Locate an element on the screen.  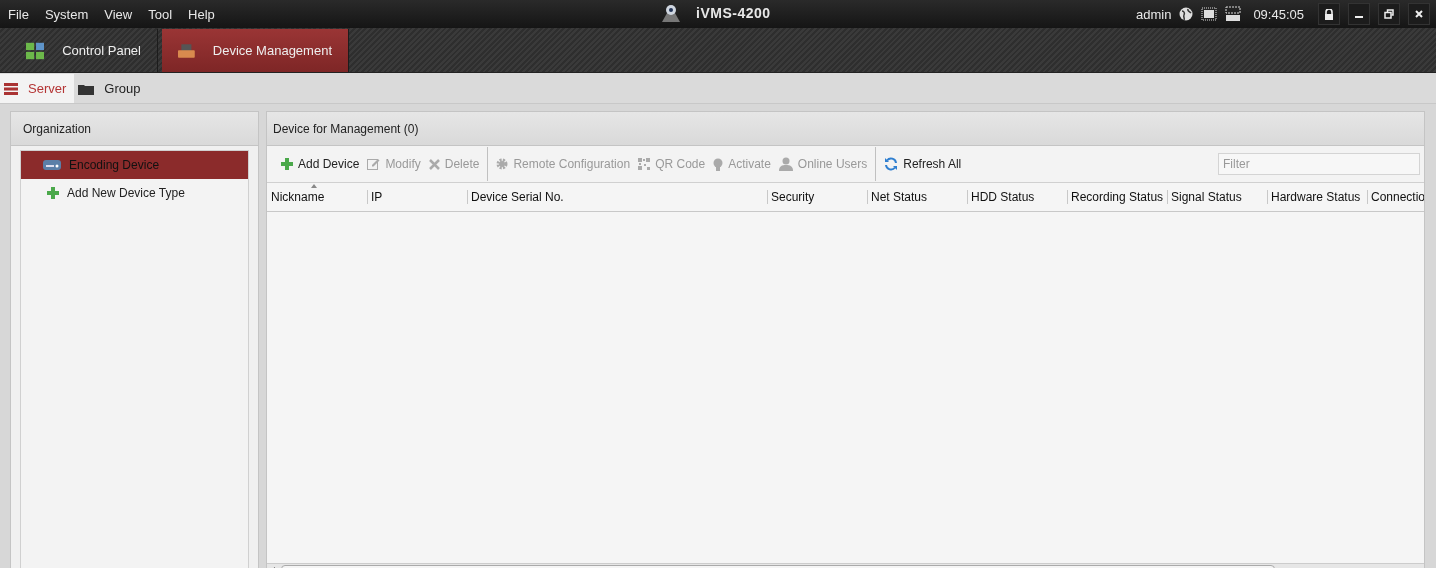
app-title: iVMS-4200 is located at coordinates (733, 13).